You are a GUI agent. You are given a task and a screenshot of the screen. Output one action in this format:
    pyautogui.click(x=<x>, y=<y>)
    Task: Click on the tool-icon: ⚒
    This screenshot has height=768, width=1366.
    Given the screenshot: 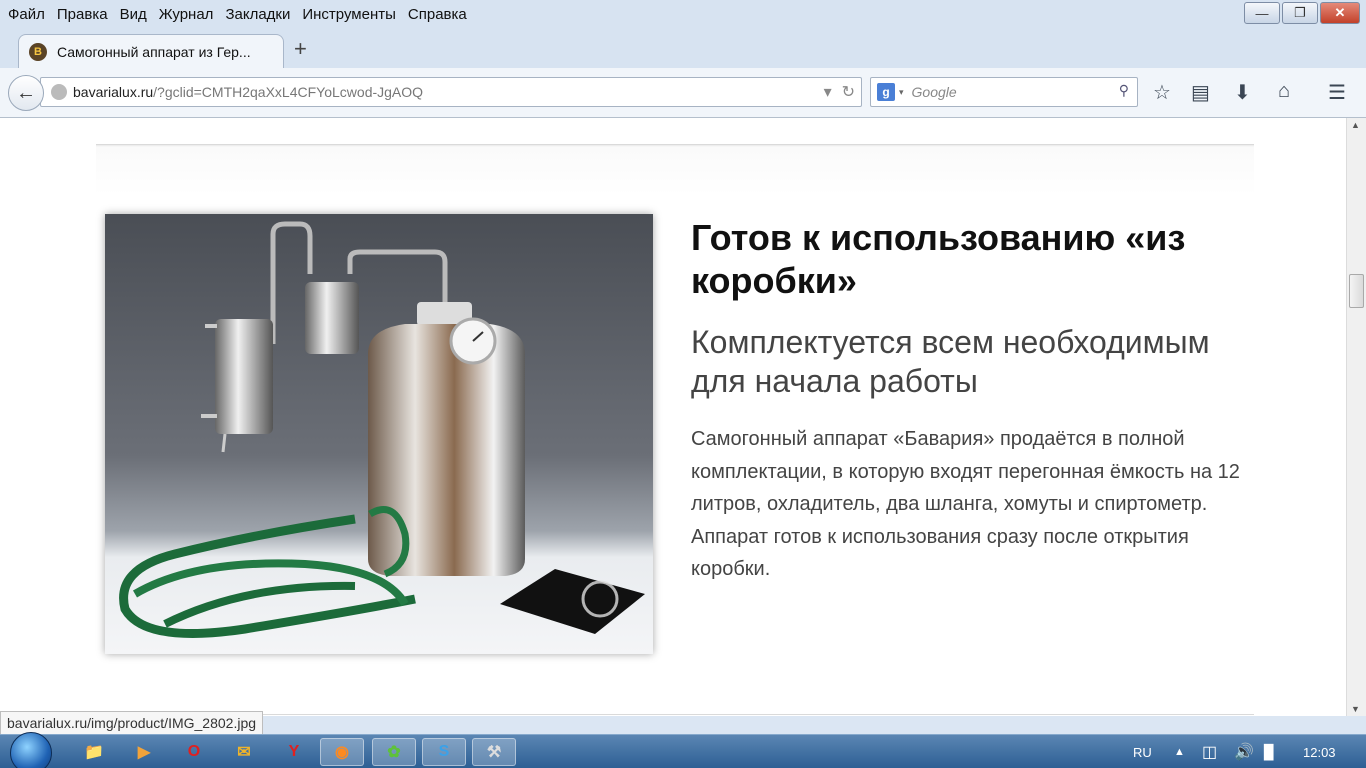 What is the action you would take?
    pyautogui.click(x=494, y=752)
    